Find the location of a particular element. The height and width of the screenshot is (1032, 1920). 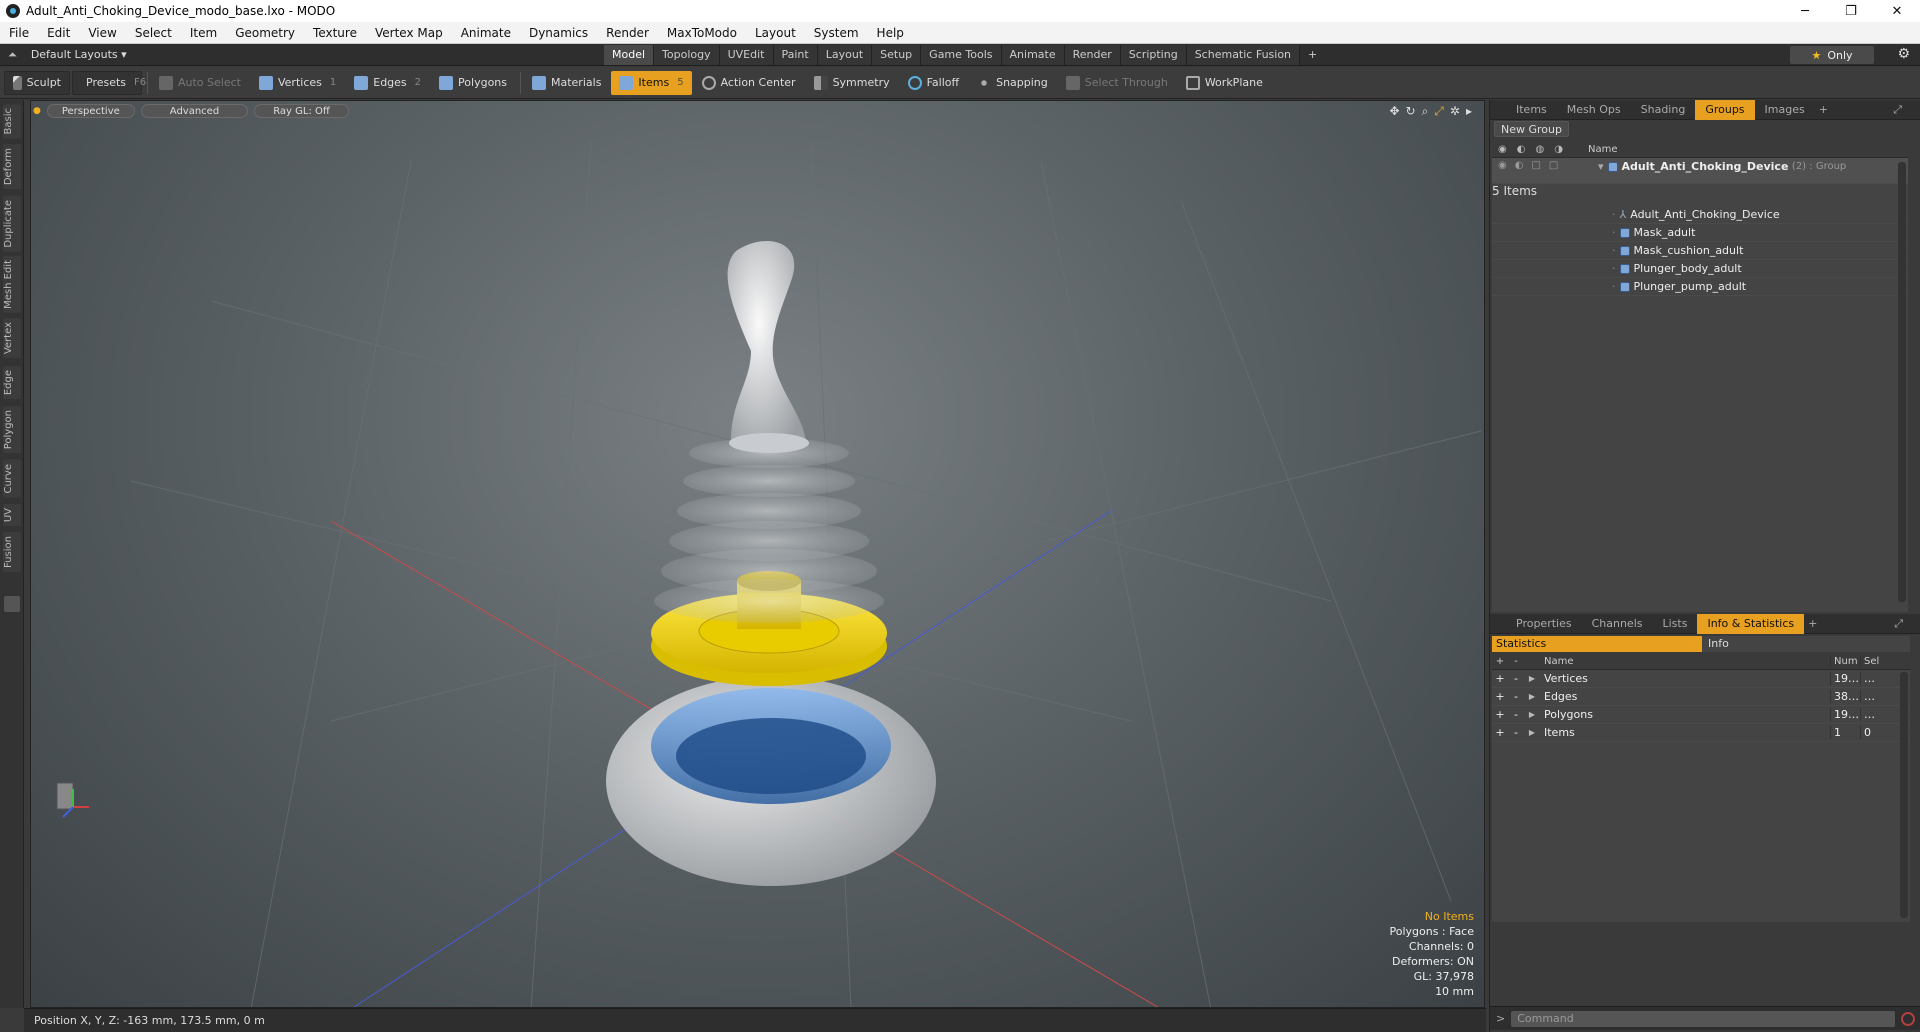

workplane-button: WorkPlane is located at coordinates (1224, 83).